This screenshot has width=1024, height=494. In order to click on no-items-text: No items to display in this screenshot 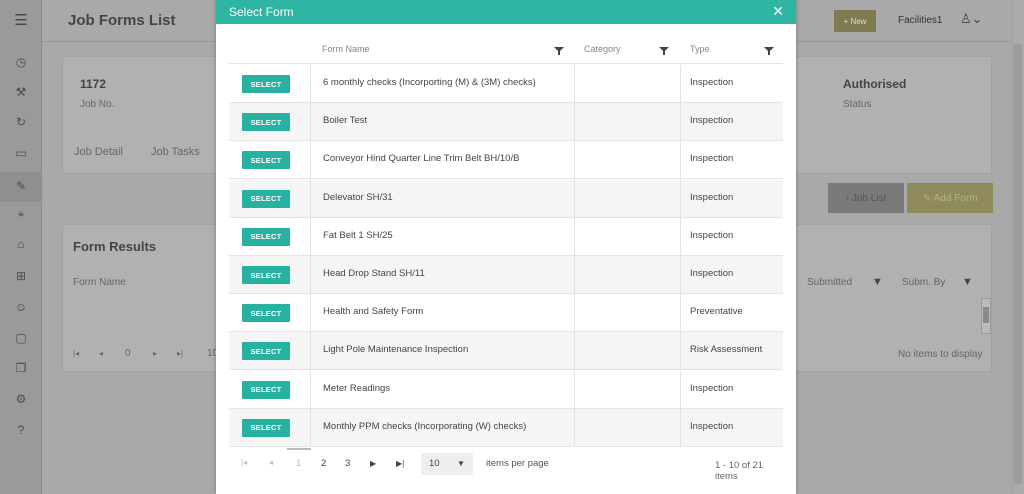, I will do `click(940, 354)`.